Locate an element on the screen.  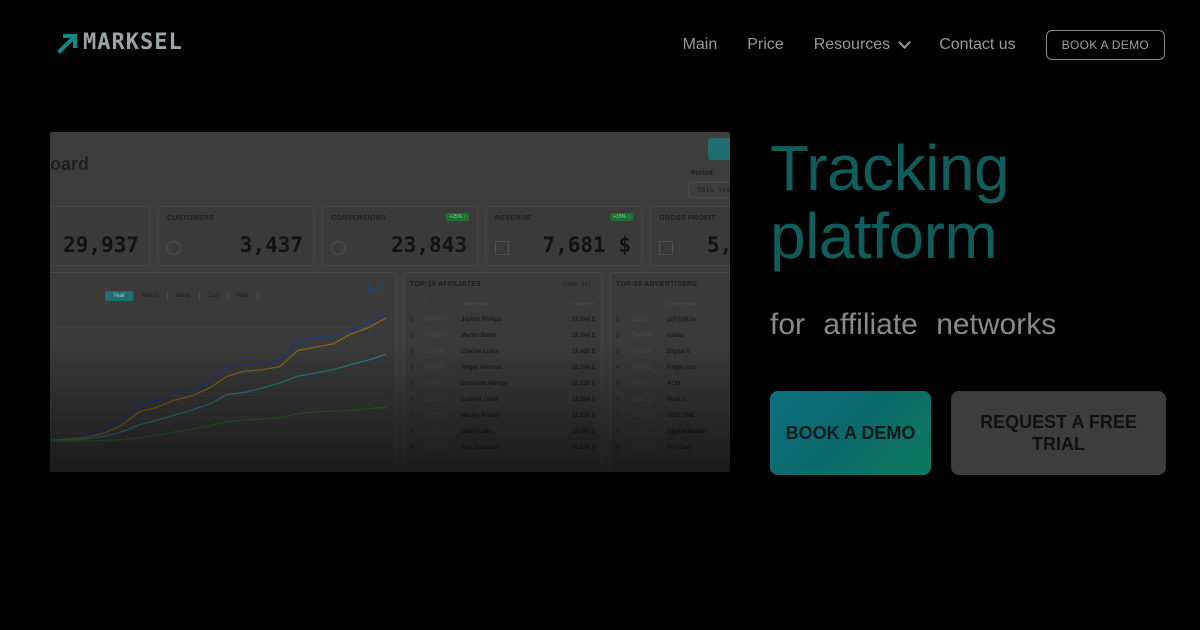
table-row: 4 234435 Roger ons is located at coordinates (670, 369).